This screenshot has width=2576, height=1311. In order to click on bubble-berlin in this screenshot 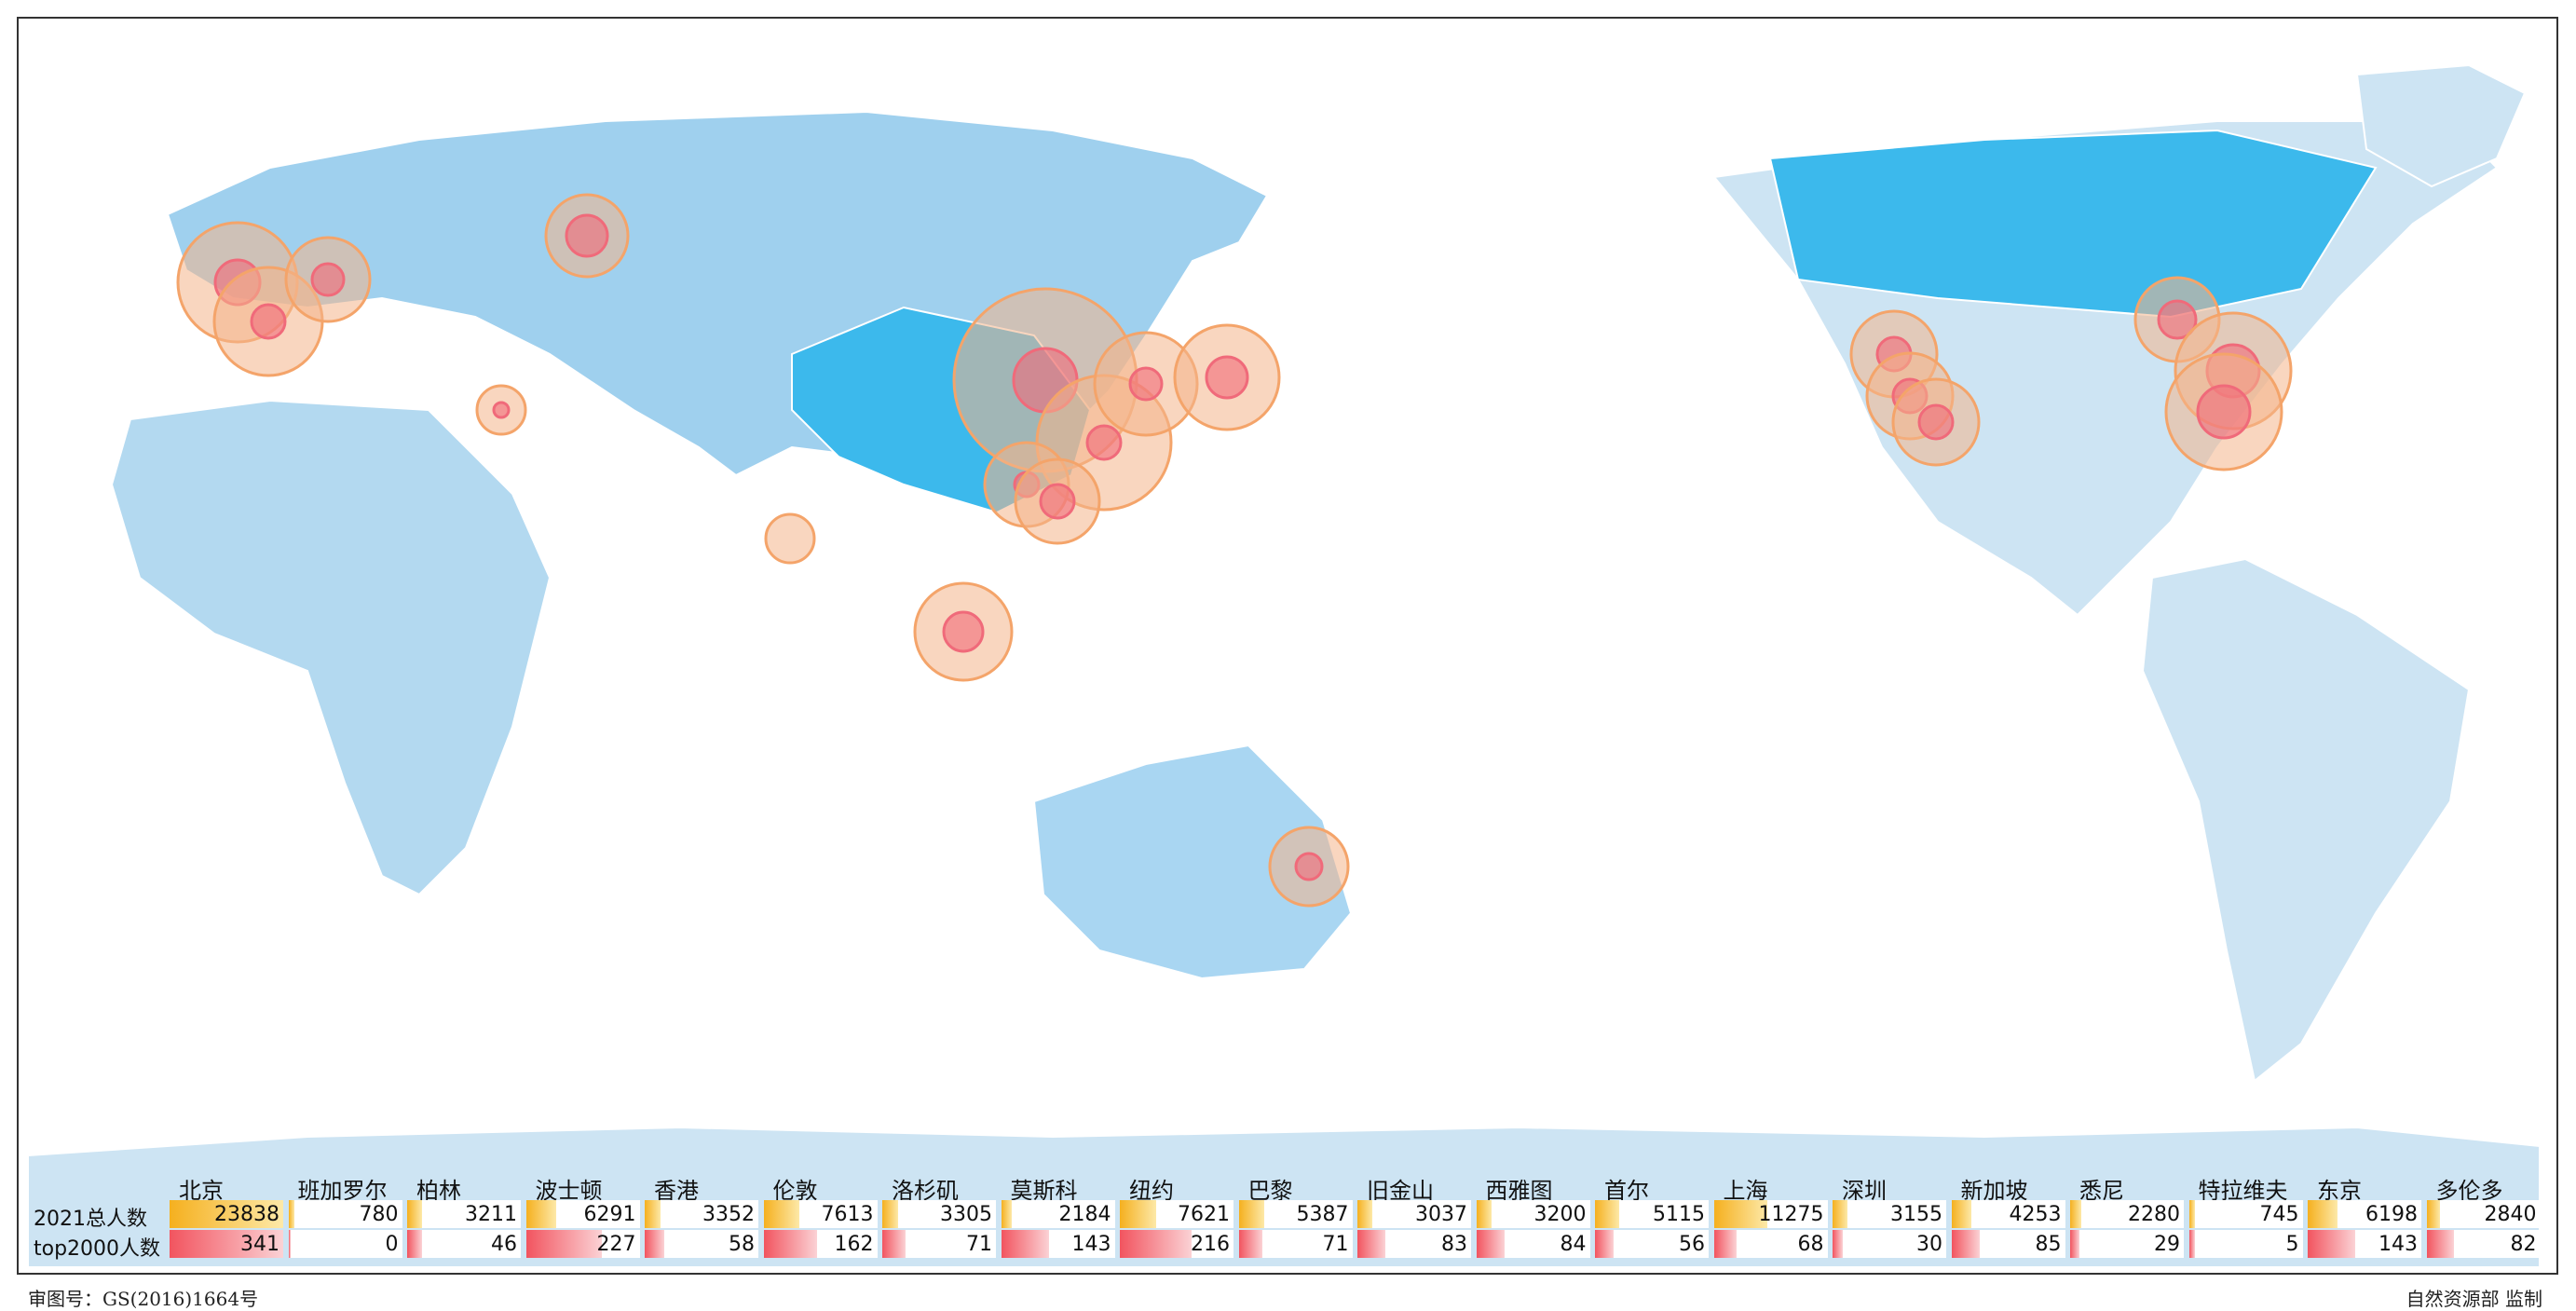, I will do `click(328, 279)`.